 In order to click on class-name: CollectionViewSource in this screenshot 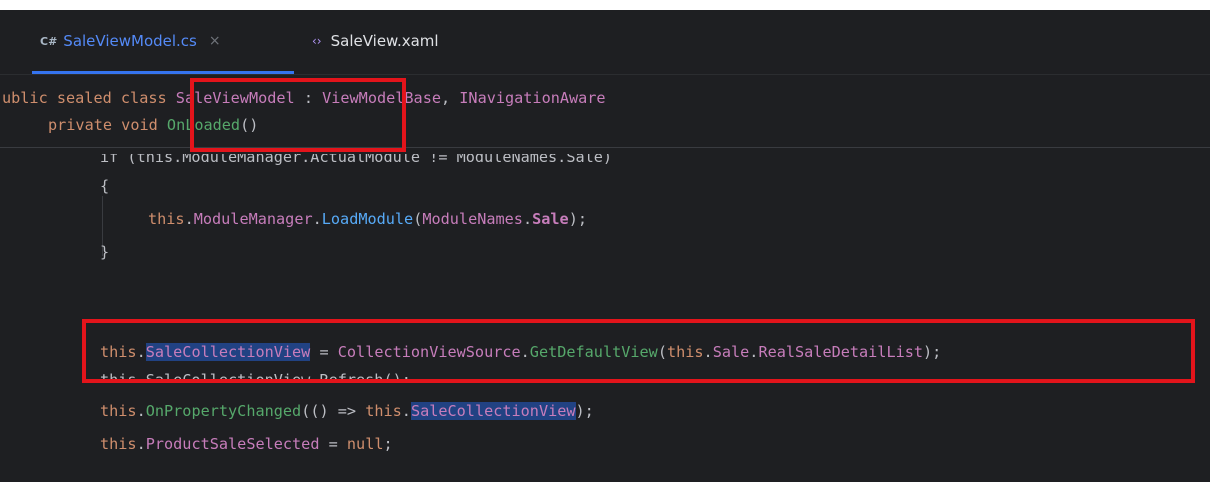, I will do `click(429, 352)`.